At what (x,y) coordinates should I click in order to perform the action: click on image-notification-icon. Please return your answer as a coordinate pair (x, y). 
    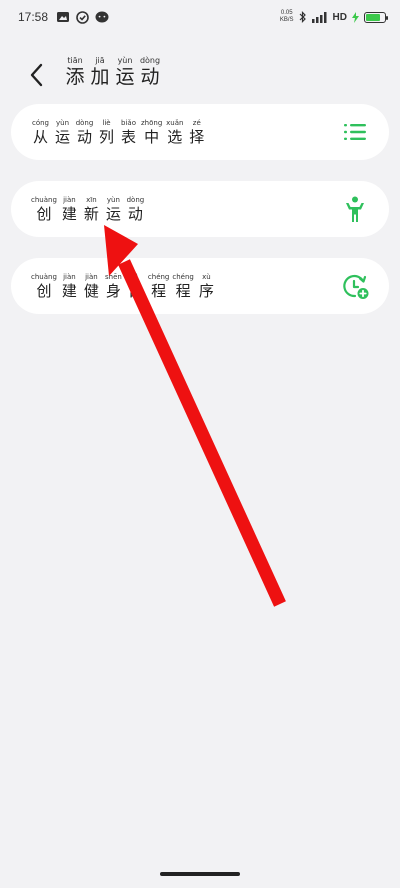
    Looking at the image, I should click on (63, 17).